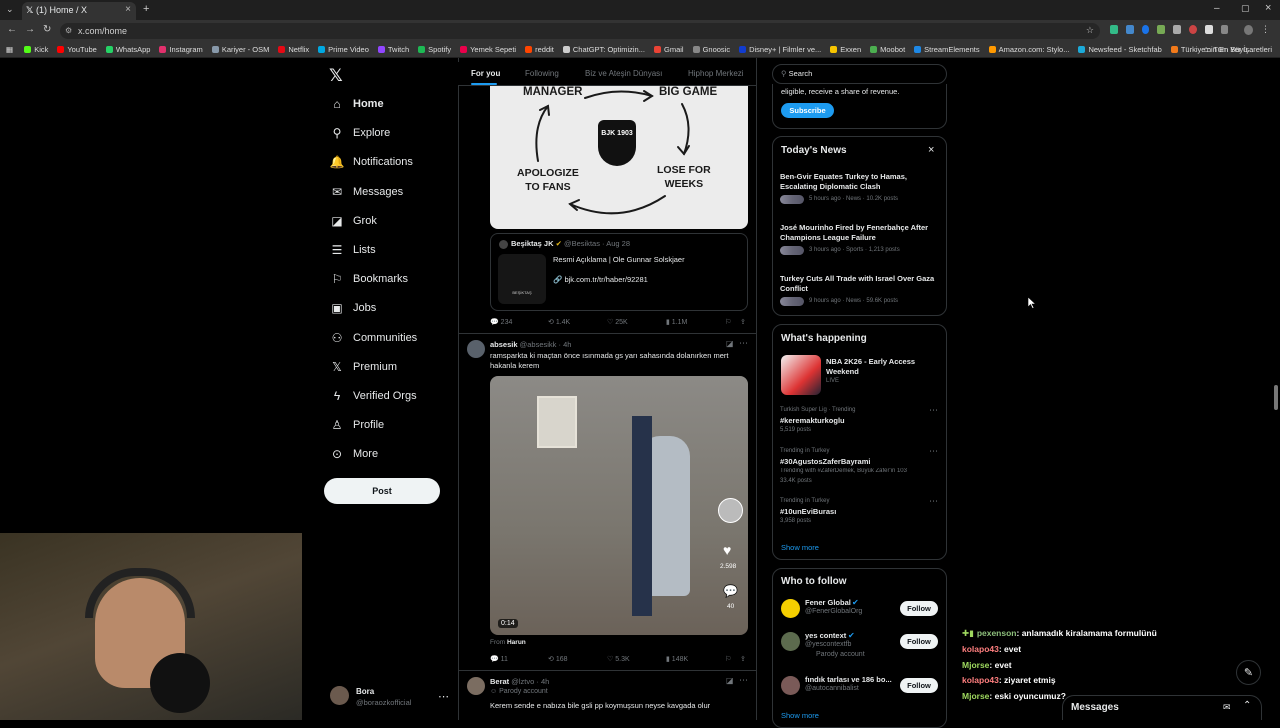 Image resolution: width=1280 pixels, height=728 pixels. Describe the element at coordinates (743, 659) in the screenshot. I see `share-action-icon: ⇪` at that location.